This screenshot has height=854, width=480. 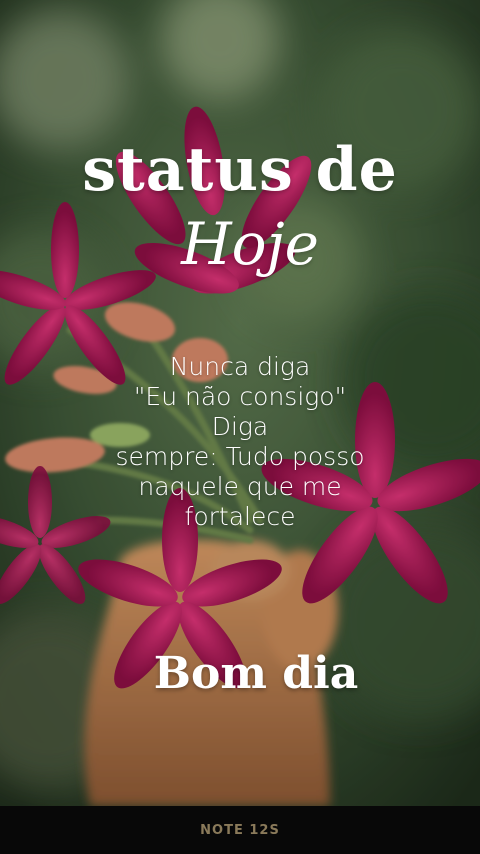 I want to click on closing-greeting: Bom dia, so click(x=256, y=673).